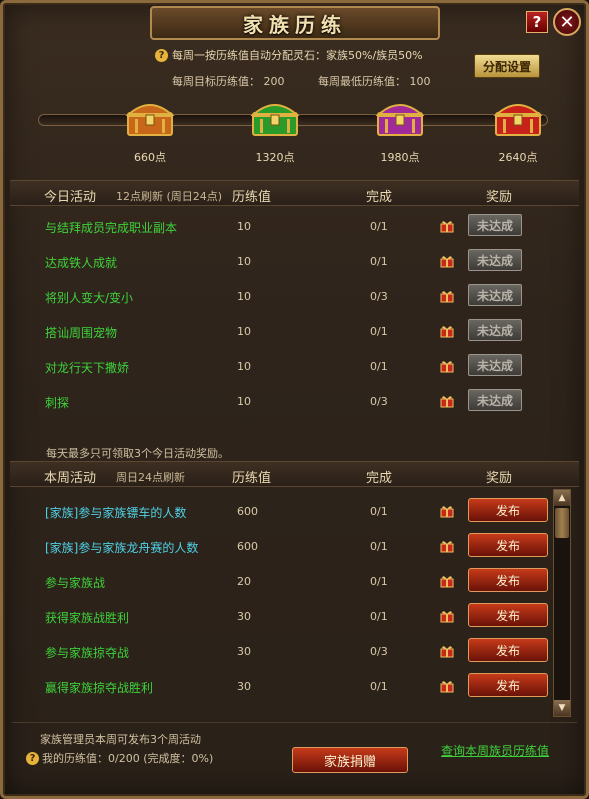 Image resolution: width=589 pixels, height=799 pixels. I want to click on daily-col-value: 历练值, so click(252, 197).